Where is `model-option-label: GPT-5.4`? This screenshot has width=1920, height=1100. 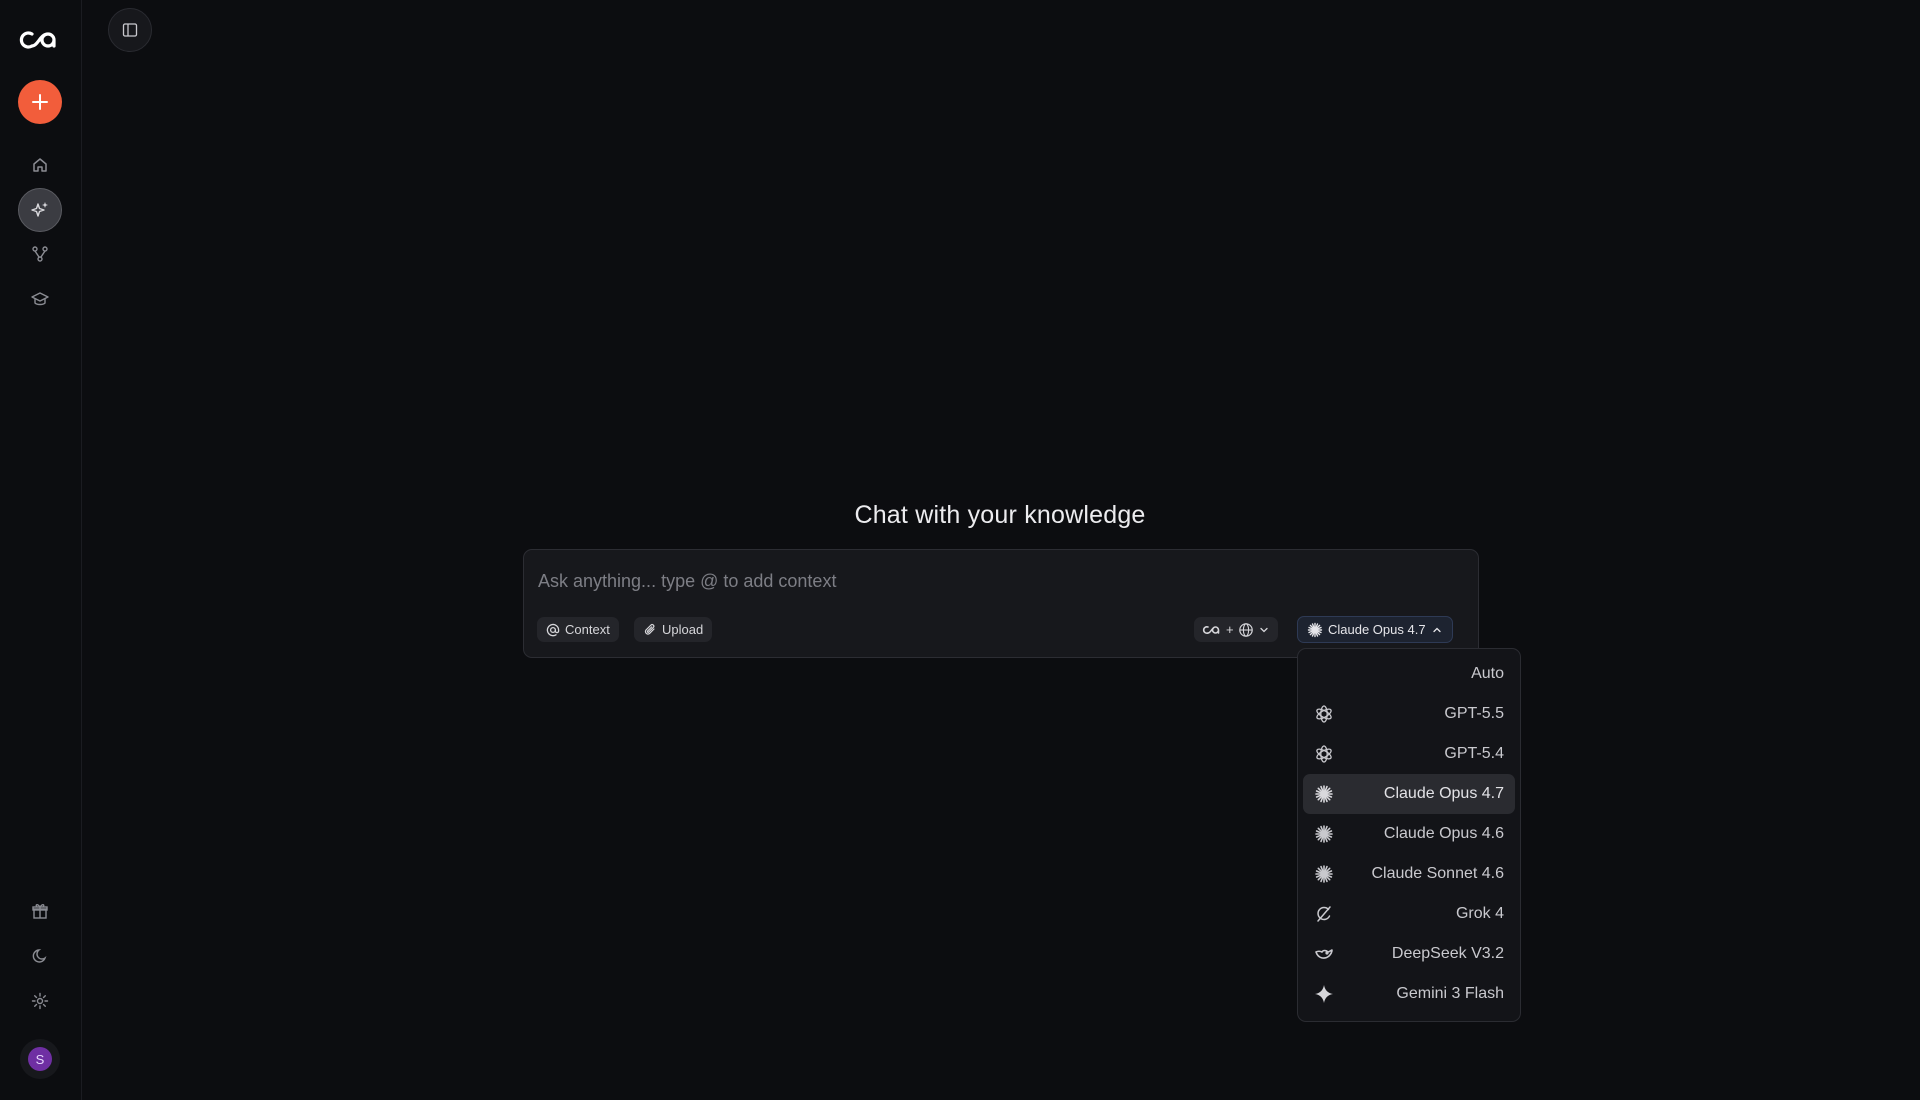 model-option-label: GPT-5.4 is located at coordinates (1474, 753).